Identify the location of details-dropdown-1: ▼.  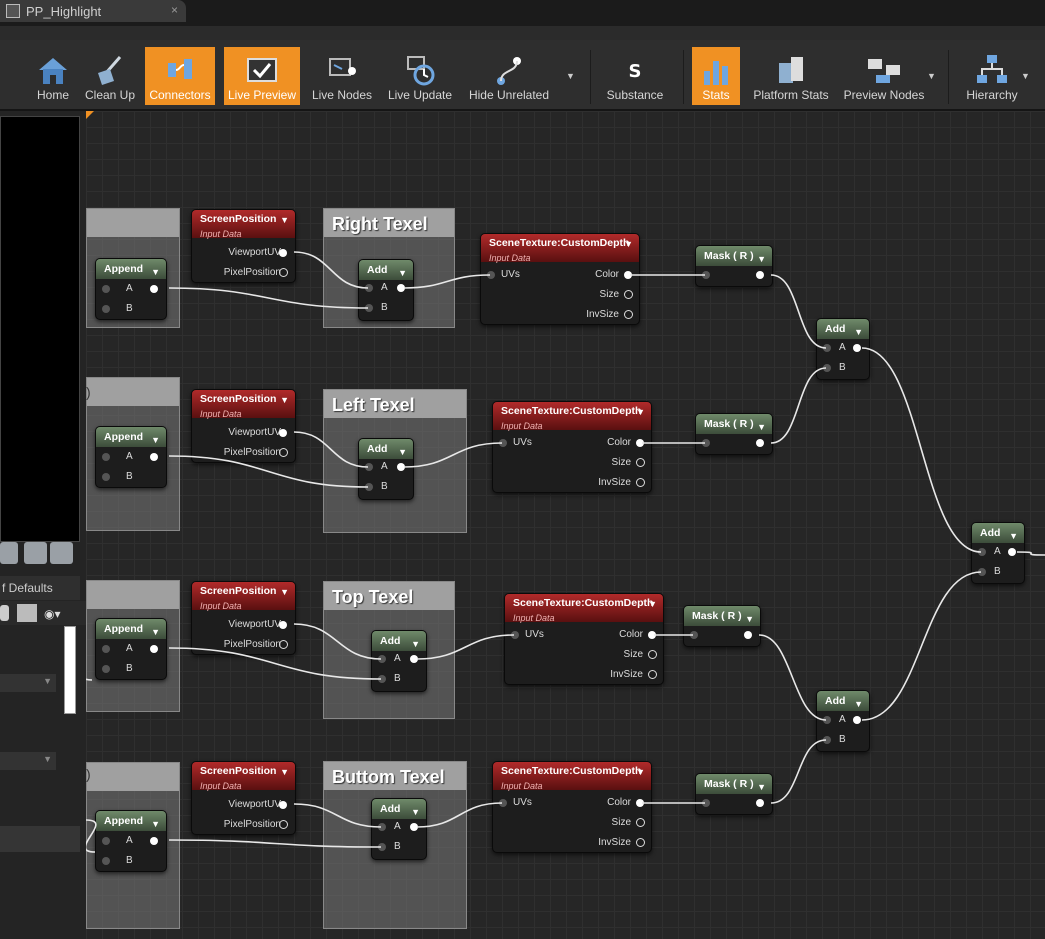
(28, 683).